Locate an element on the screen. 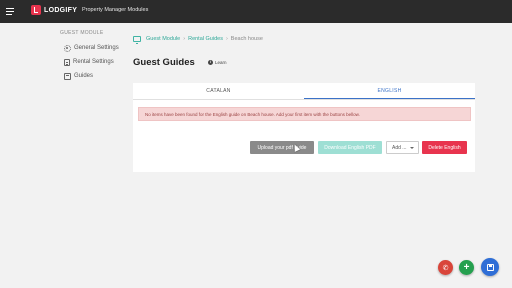  document-icon is located at coordinates (67, 62).